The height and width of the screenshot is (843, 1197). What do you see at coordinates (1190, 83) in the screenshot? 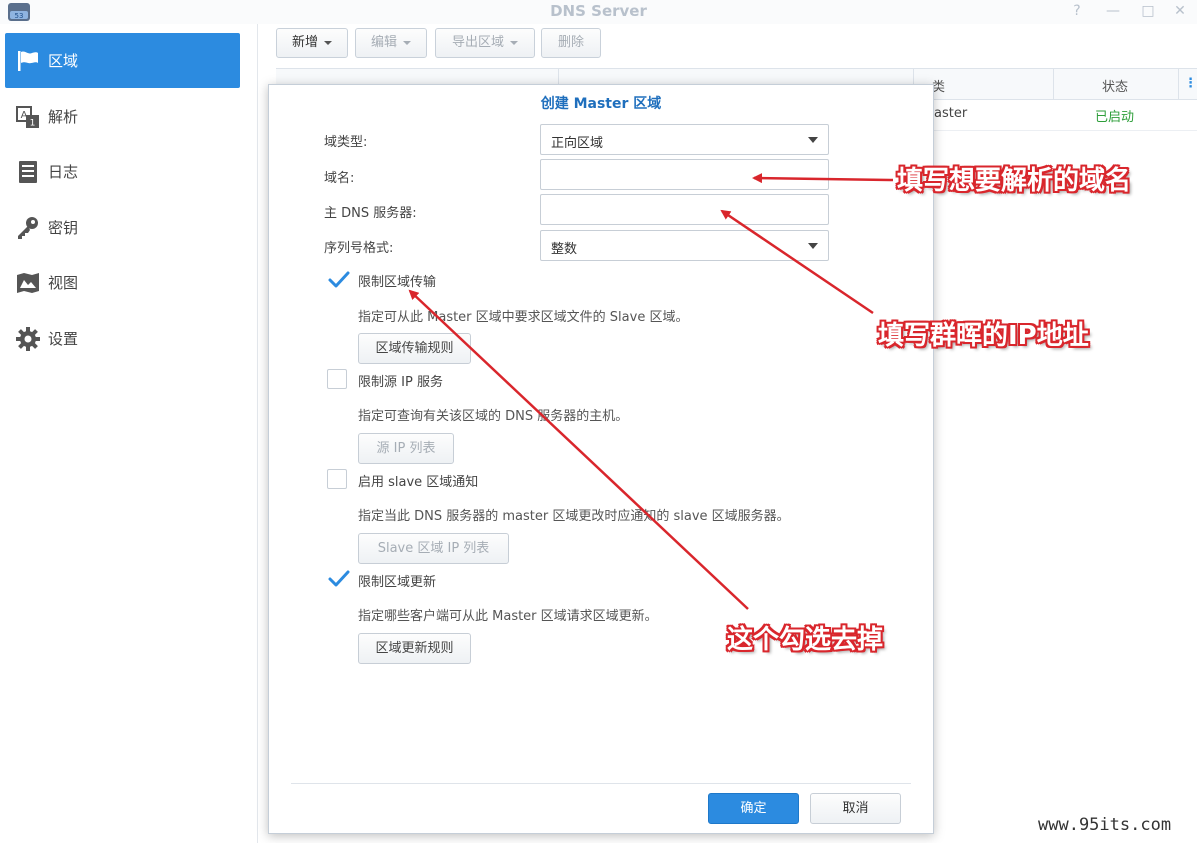
I see `column-menu-icon: ⋮` at bounding box center [1190, 83].